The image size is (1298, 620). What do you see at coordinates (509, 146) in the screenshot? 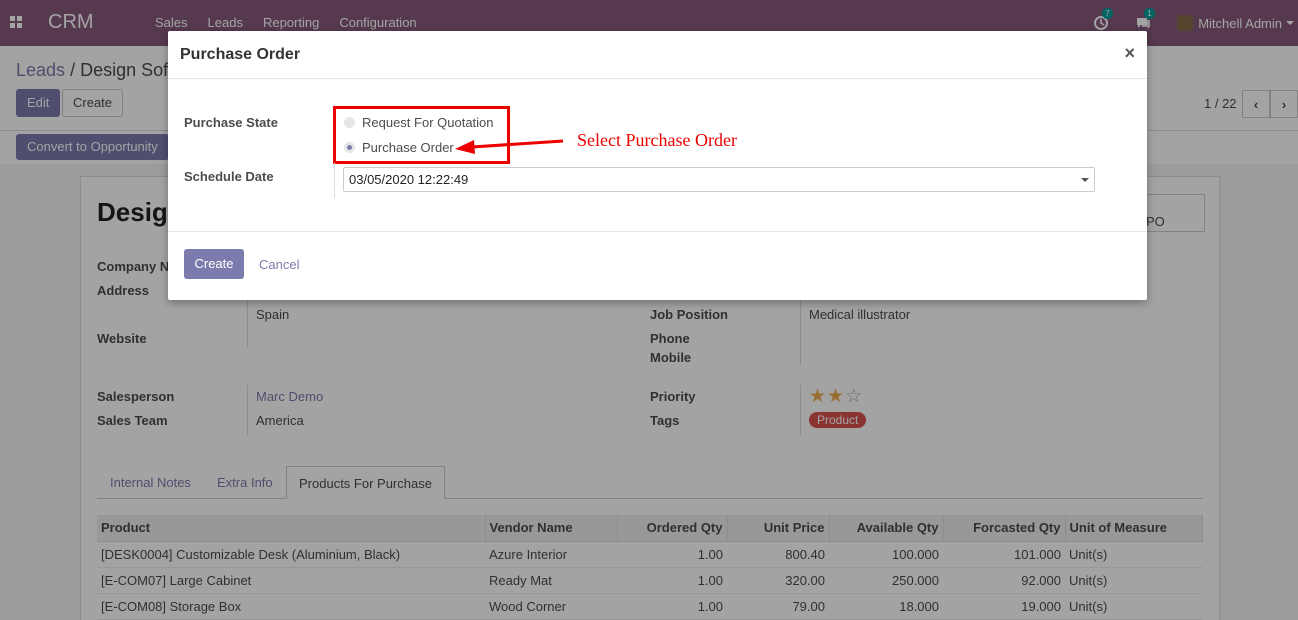
I see `annotation-arrow-icon` at bounding box center [509, 146].